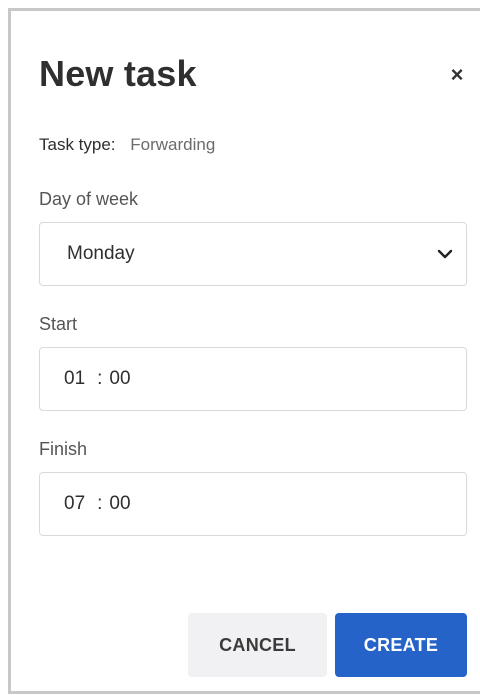 This screenshot has width=480, height=695. I want to click on finish-label: Finish, so click(63, 449).